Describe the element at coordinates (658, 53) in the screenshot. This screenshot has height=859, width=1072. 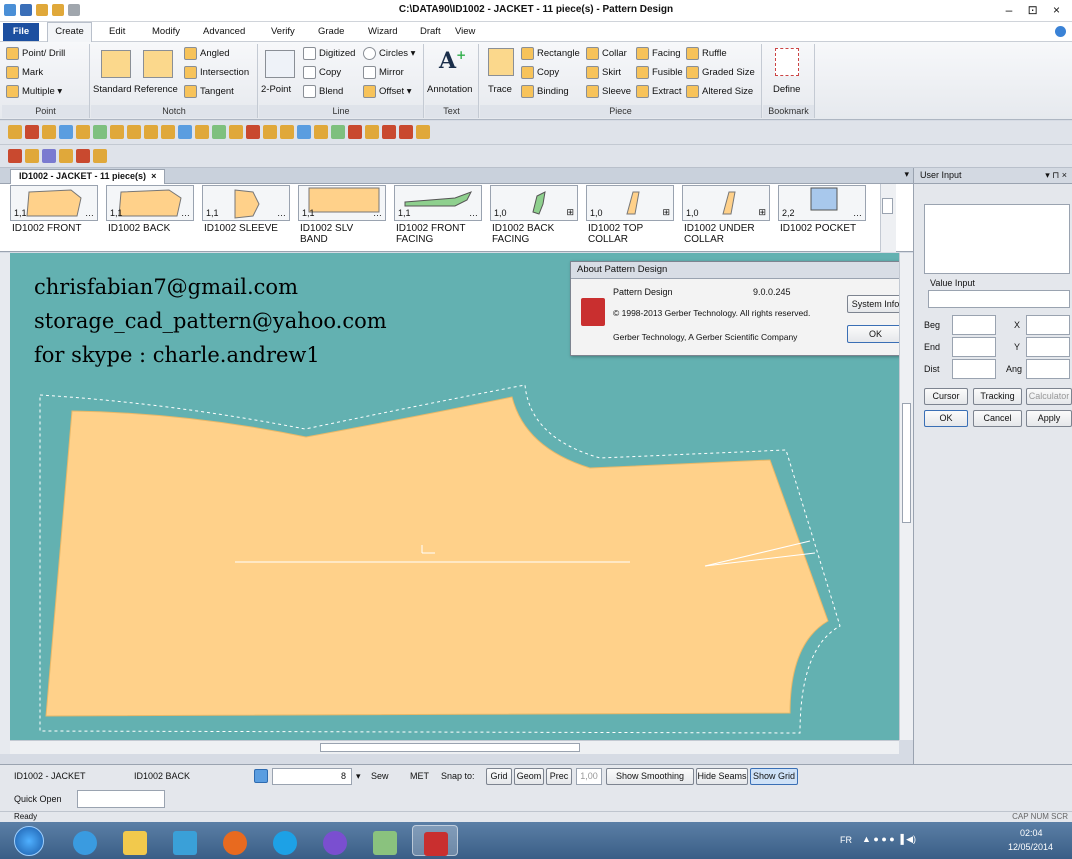
I see `facing-button: Facing` at that location.